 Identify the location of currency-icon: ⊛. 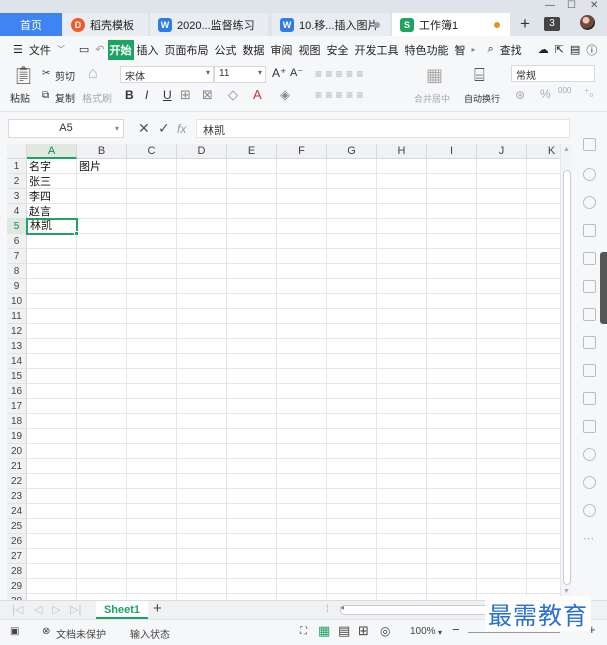
(520, 95).